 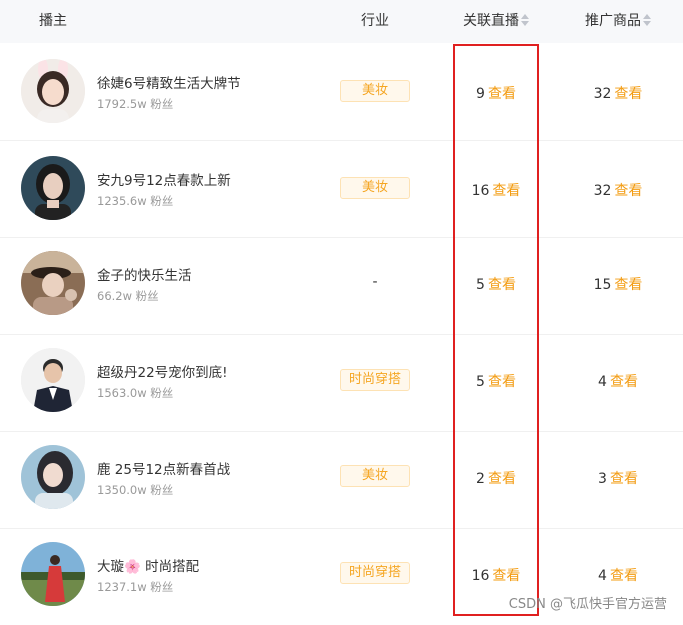 I want to click on goods-cell: 15 查看, so click(x=618, y=284).